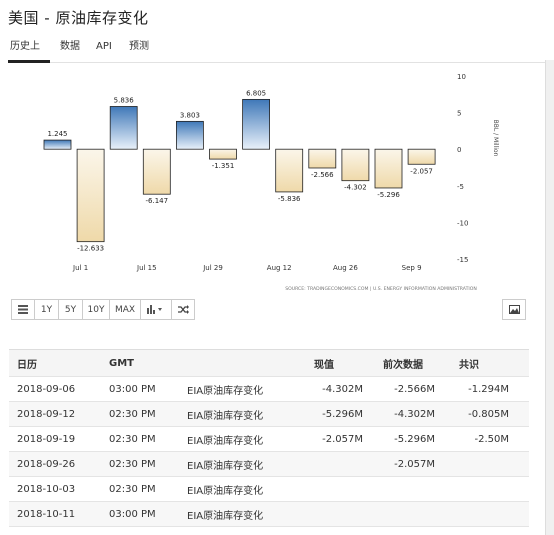 This screenshot has width=554, height=535. What do you see at coordinates (256, 93) in the screenshot?
I see `bar-value-label-6: 6.805` at bounding box center [256, 93].